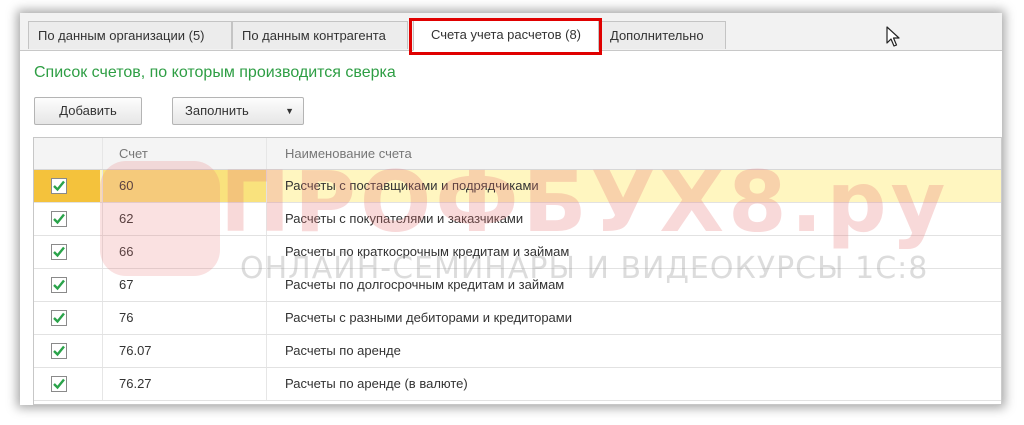 Image resolution: width=1024 pixels, height=425 pixels. Describe the element at coordinates (634, 219) in the screenshot. I see `account-name: Расчеты с покупателями и заказчиками` at that location.